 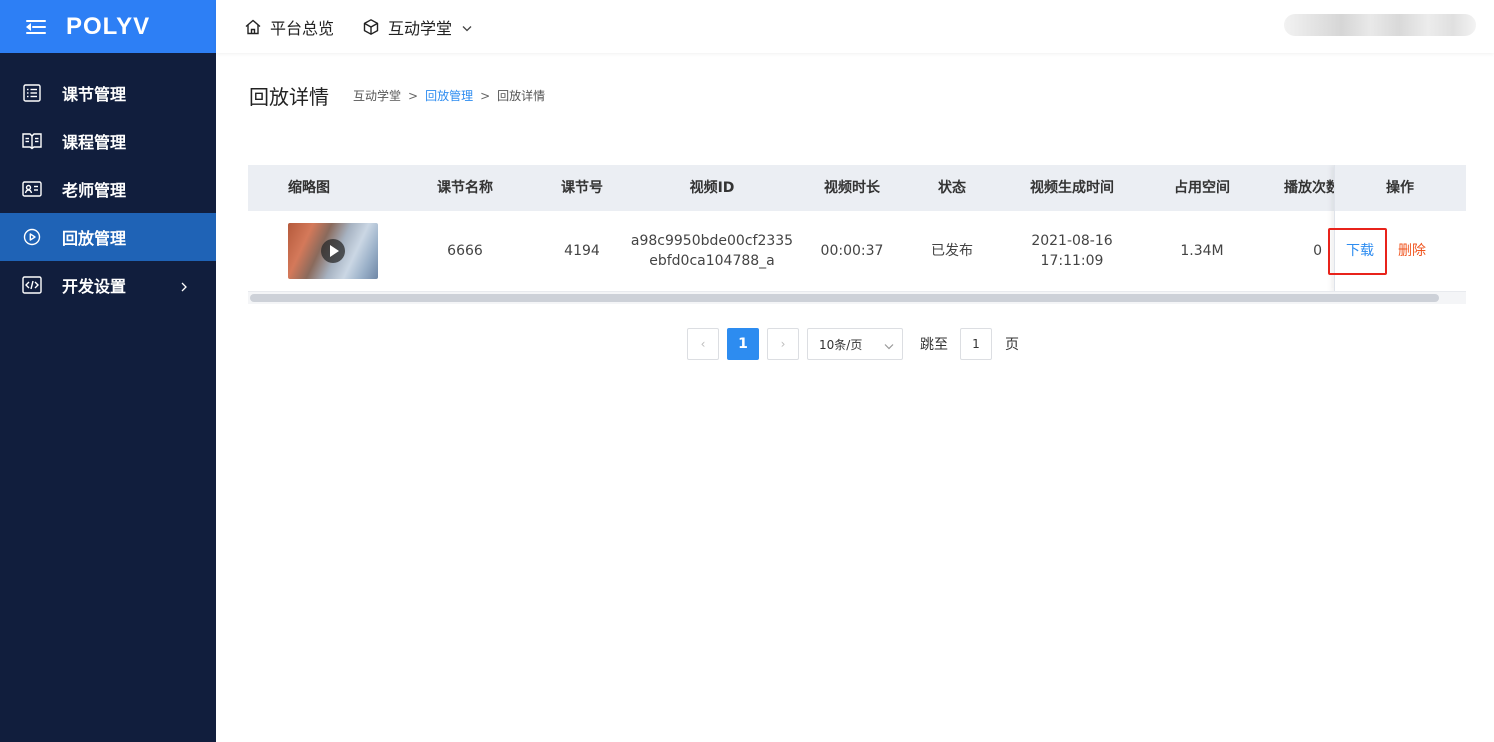 I want to click on platform-overview-label: 平台总览, so click(x=302, y=28).